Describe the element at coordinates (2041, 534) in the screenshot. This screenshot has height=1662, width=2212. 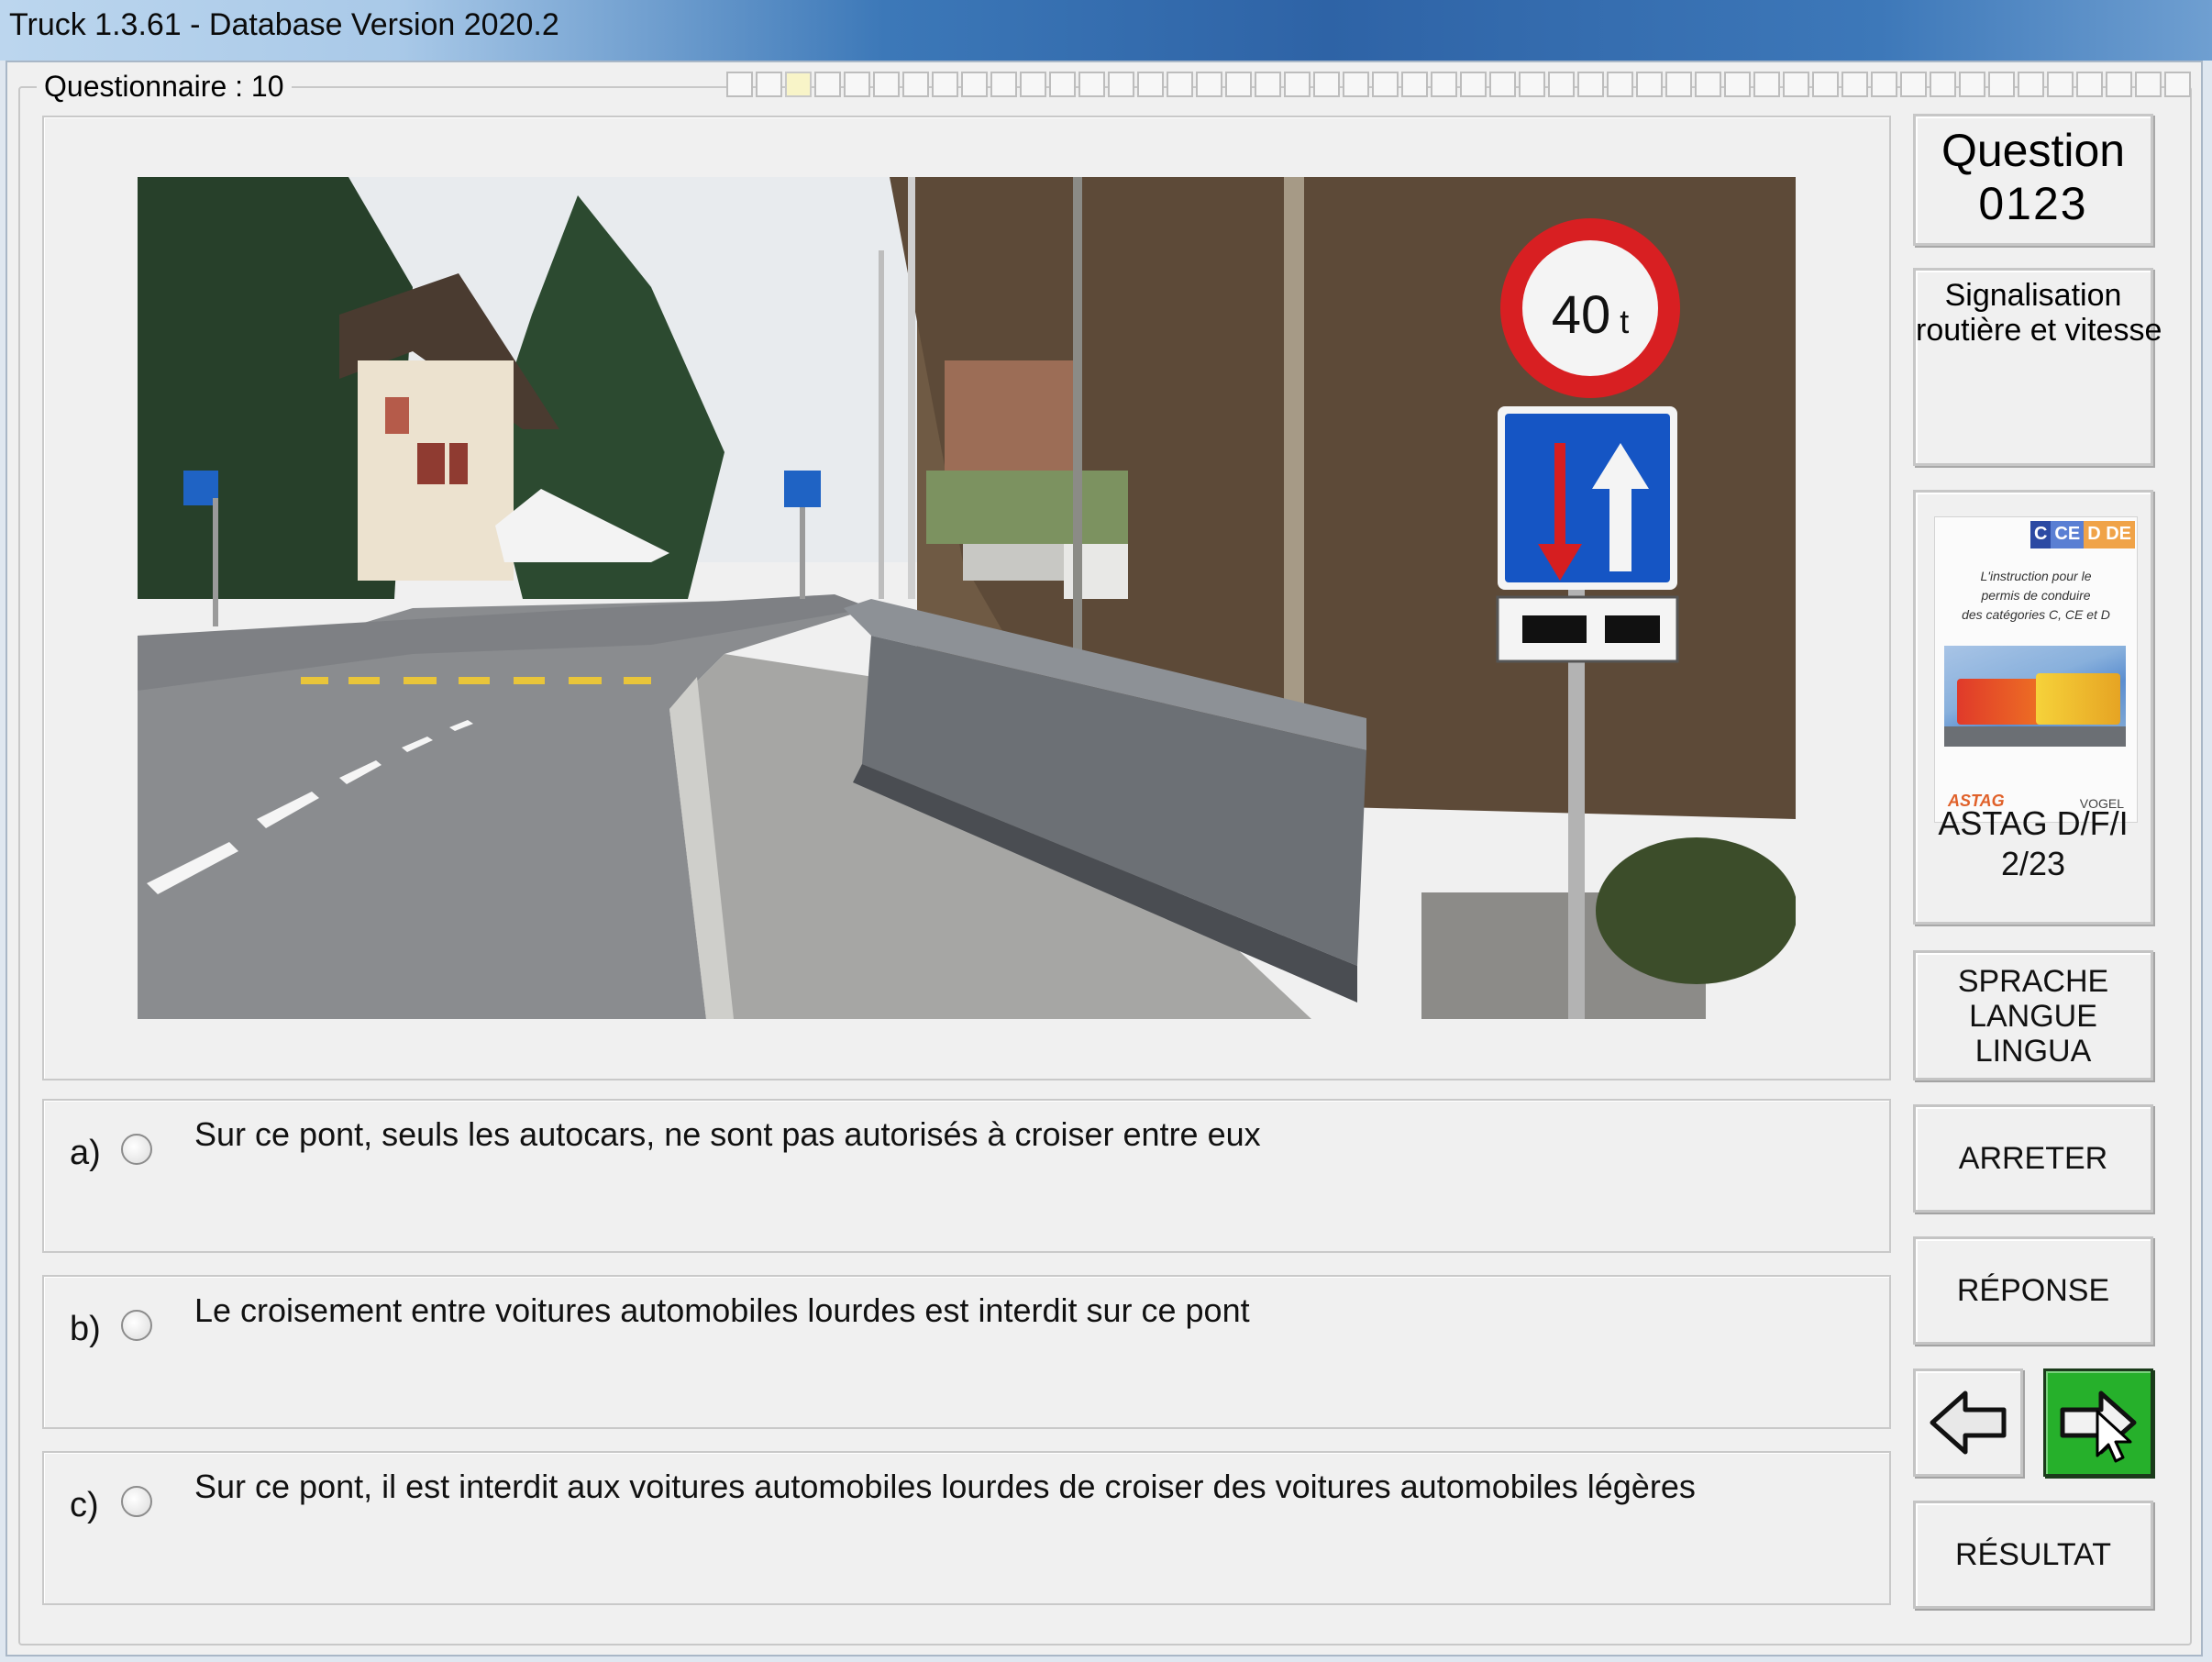
I see `book-tag-c: C` at that location.